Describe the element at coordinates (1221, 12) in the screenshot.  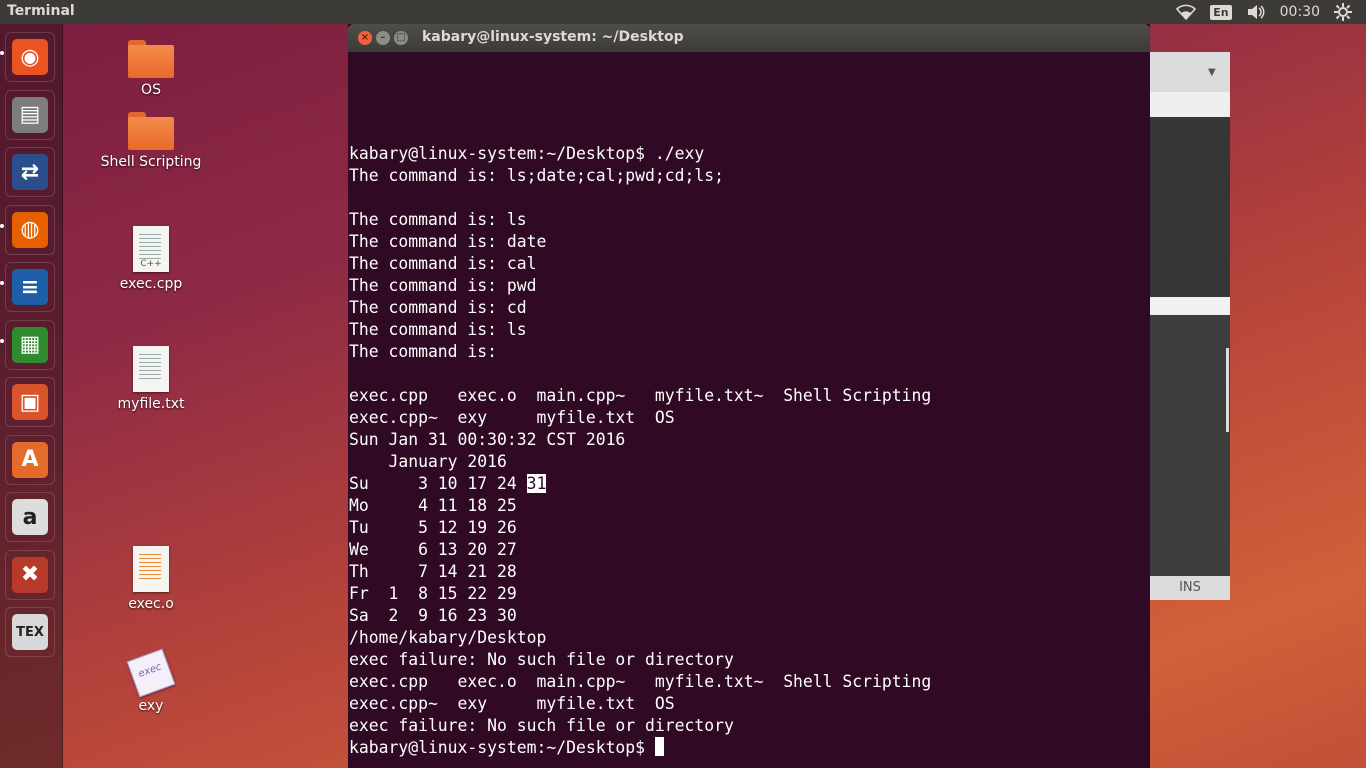
I see `keyboard-layout-indicator: En` at that location.